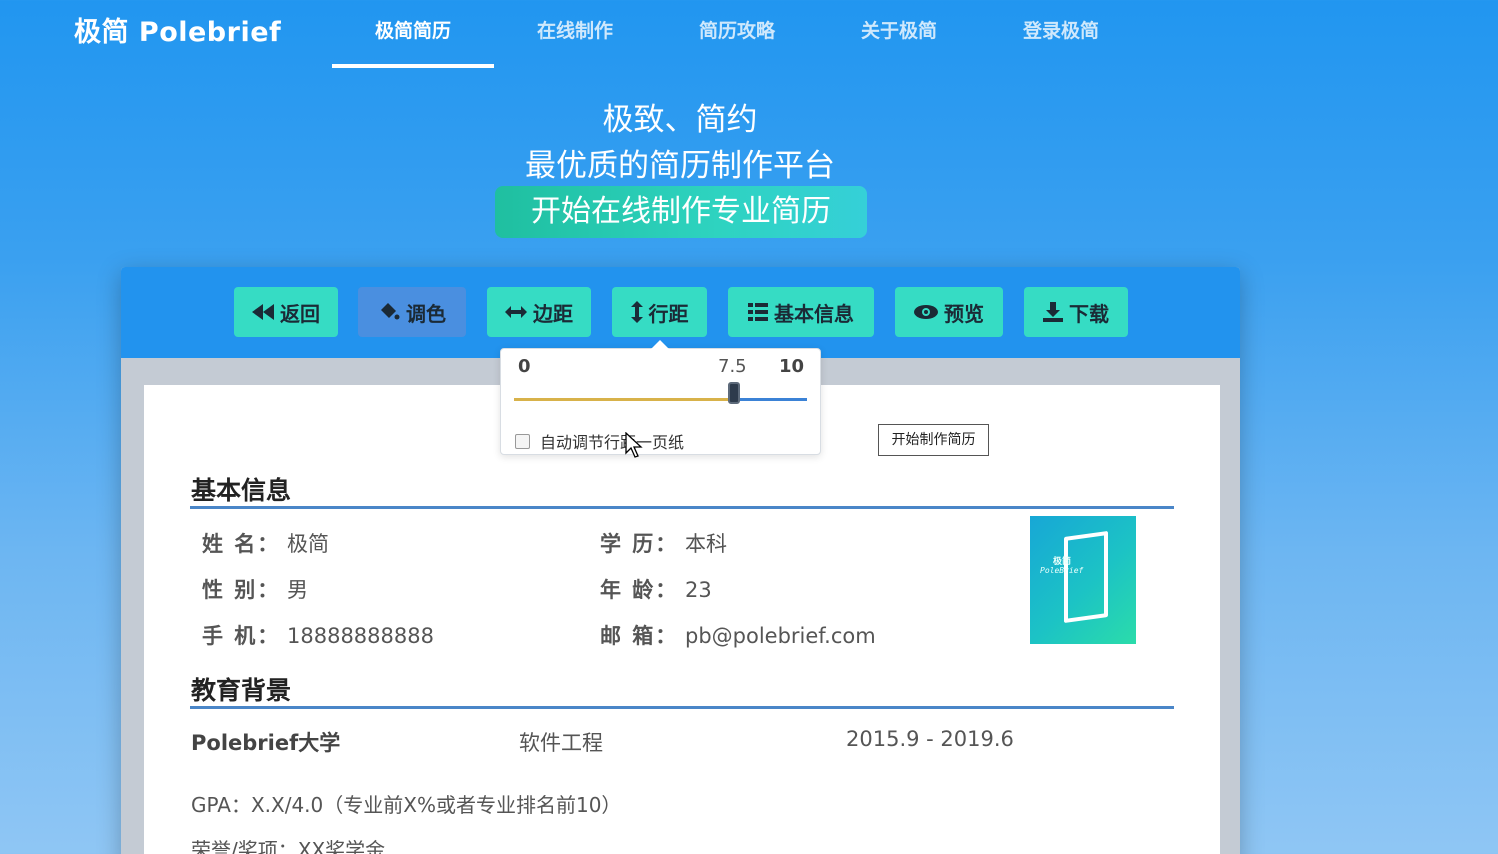  What do you see at coordinates (682, 707) in the screenshot?
I see `education-divider` at bounding box center [682, 707].